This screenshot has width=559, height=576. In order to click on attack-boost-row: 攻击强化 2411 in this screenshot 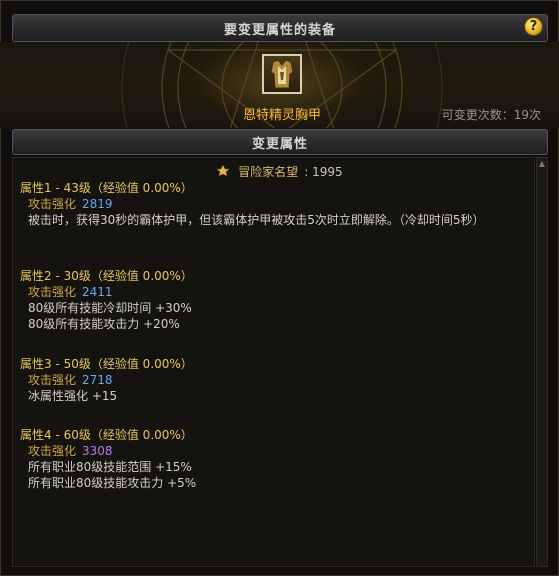, I will do `click(106, 292)`.